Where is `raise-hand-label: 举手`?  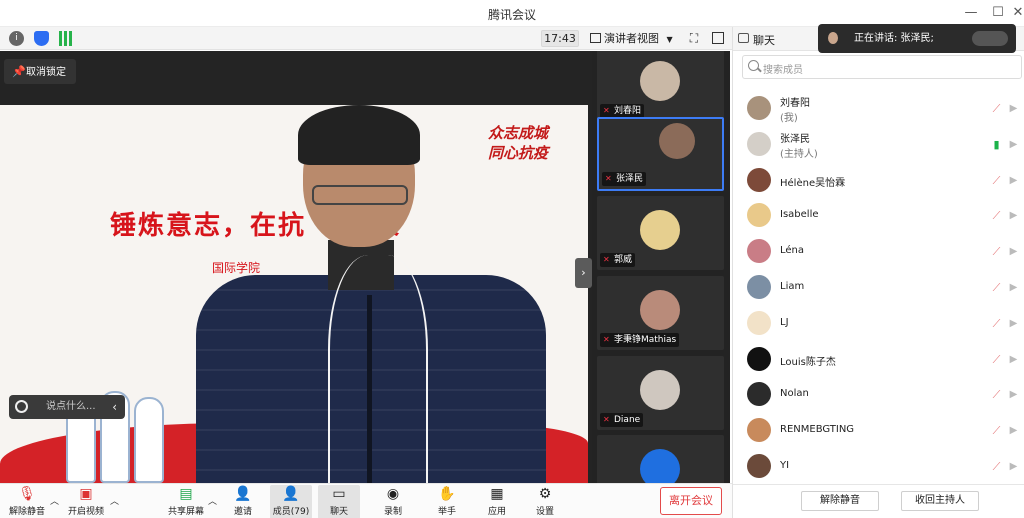 raise-hand-label: 举手 is located at coordinates (446, 512).